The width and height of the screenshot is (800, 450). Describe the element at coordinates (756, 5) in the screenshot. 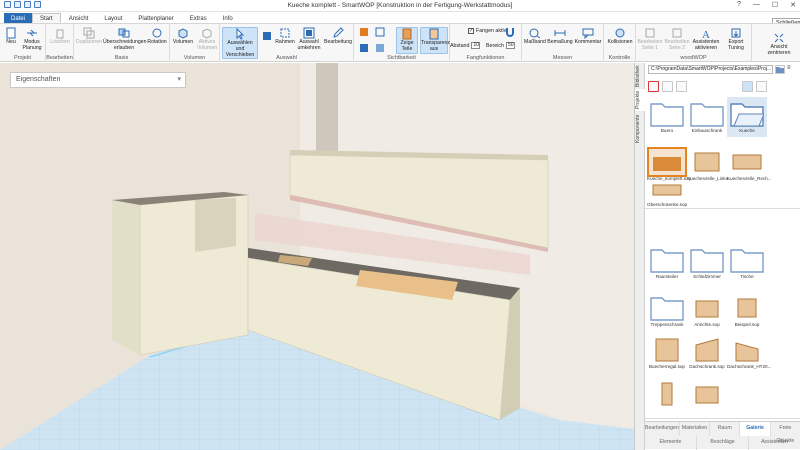

I see `minimize-button: —` at that location.